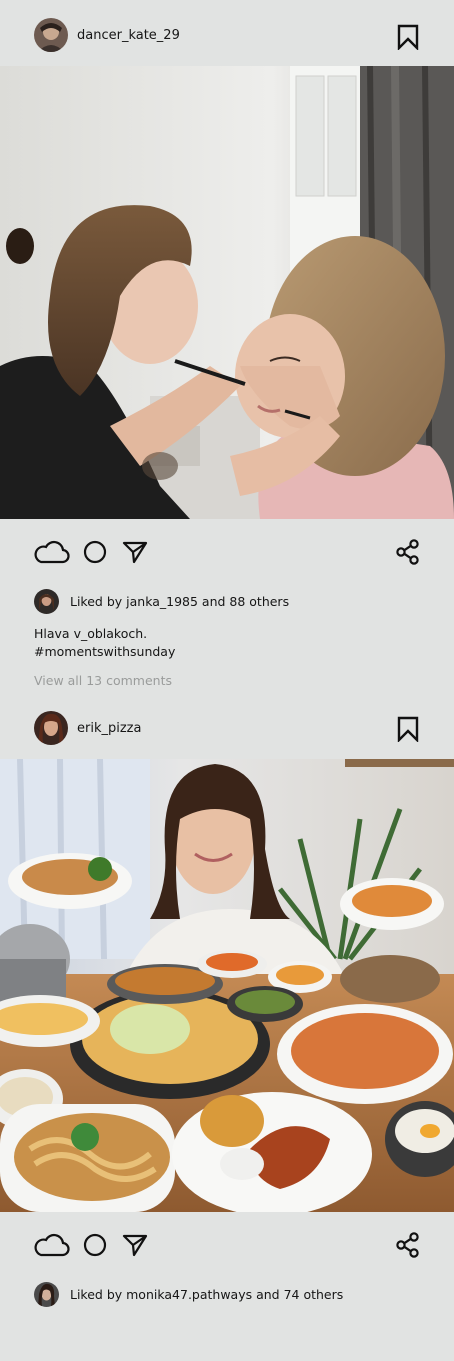  What do you see at coordinates (227, 639) in the screenshot?
I see `caption: Hlava v_oblakoch. #momentswithsunday` at bounding box center [227, 639].